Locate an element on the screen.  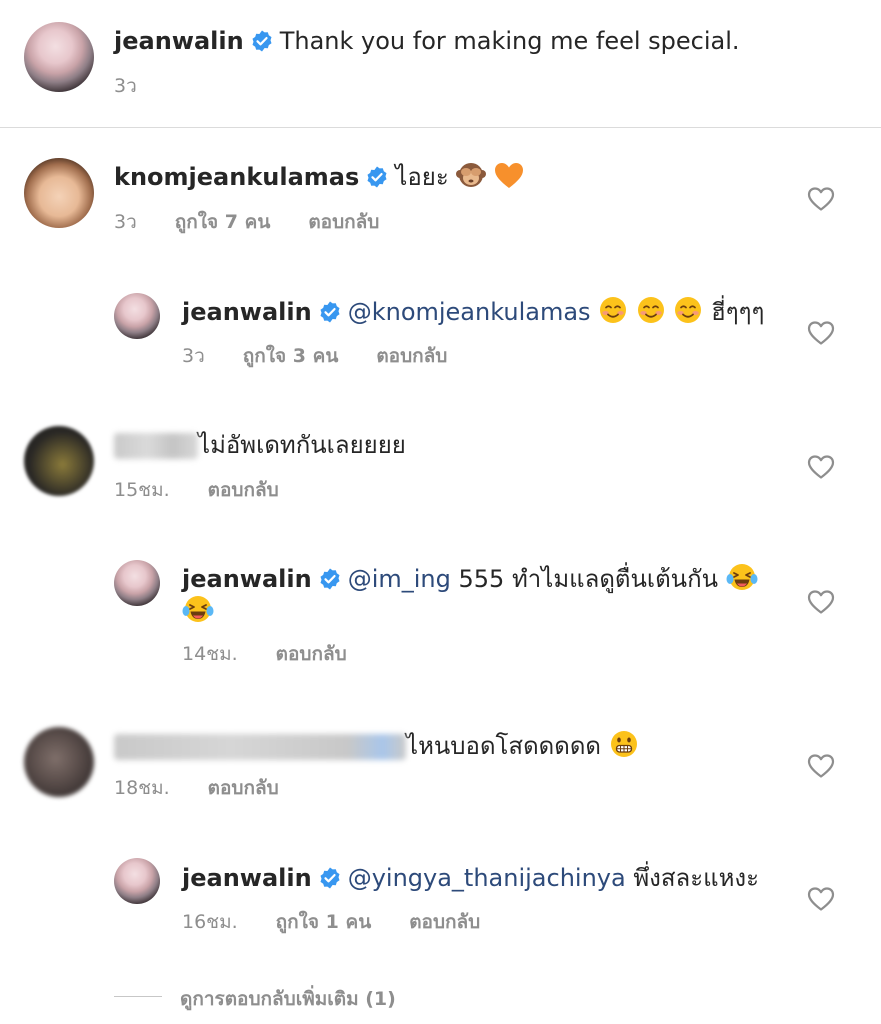
comment-meta: 14ชม. ตอบกลับ is located at coordinates (283, 654).